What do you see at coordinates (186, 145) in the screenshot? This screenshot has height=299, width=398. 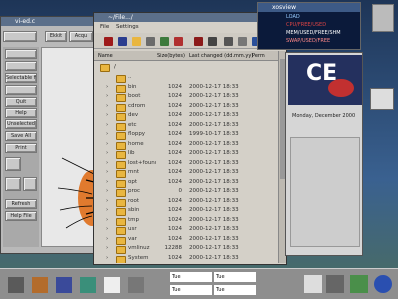 I see `table-row: › home 1024 2000-12-17 18:33` at bounding box center [186, 145].